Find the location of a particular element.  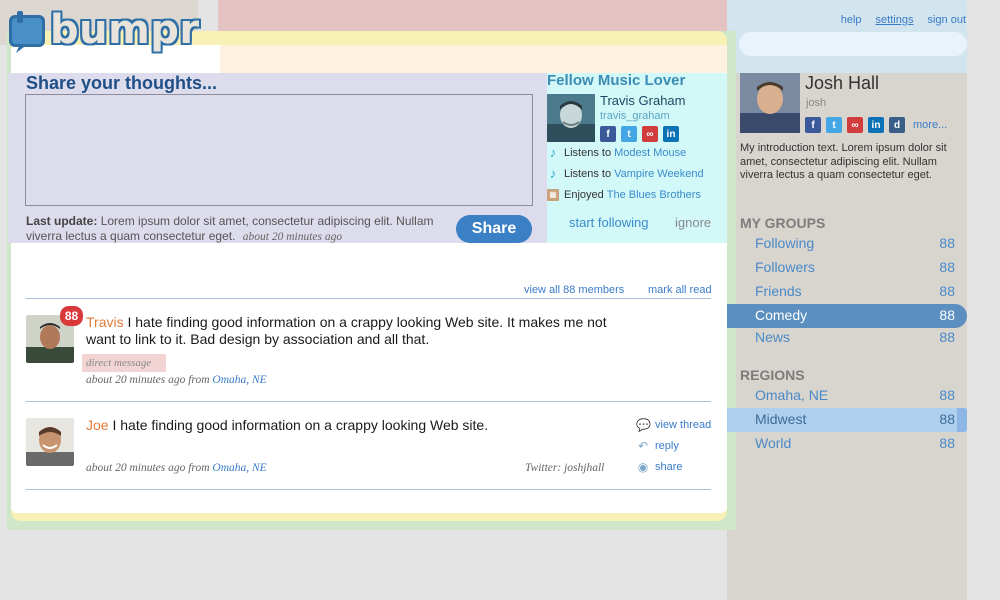

share-action: ◉ share is located at coordinates (659, 467).